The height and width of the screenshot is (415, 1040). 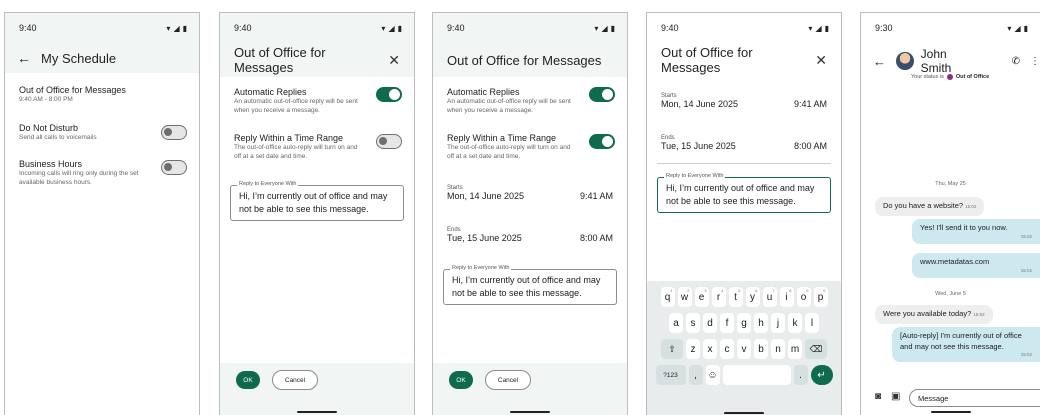 What do you see at coordinates (795, 323) in the screenshot?
I see `key-k: k` at bounding box center [795, 323].